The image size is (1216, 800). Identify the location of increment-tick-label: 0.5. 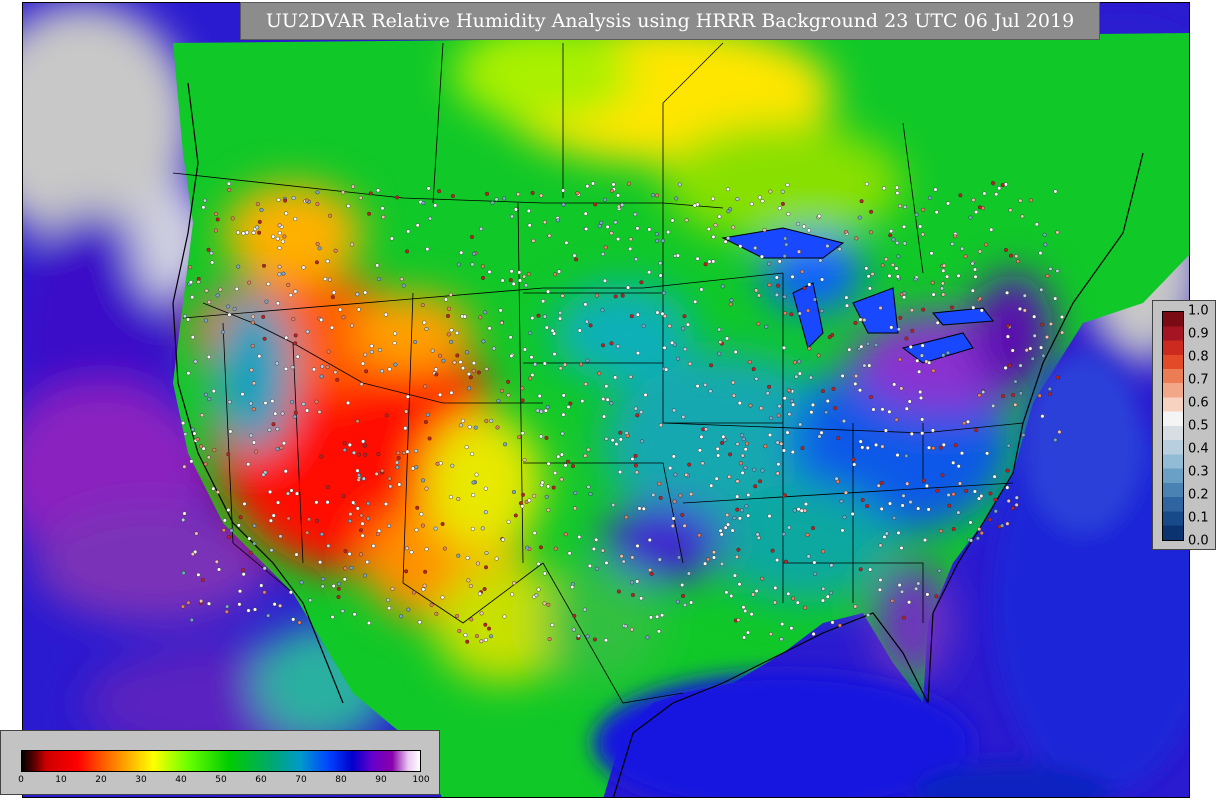
(1198, 426).